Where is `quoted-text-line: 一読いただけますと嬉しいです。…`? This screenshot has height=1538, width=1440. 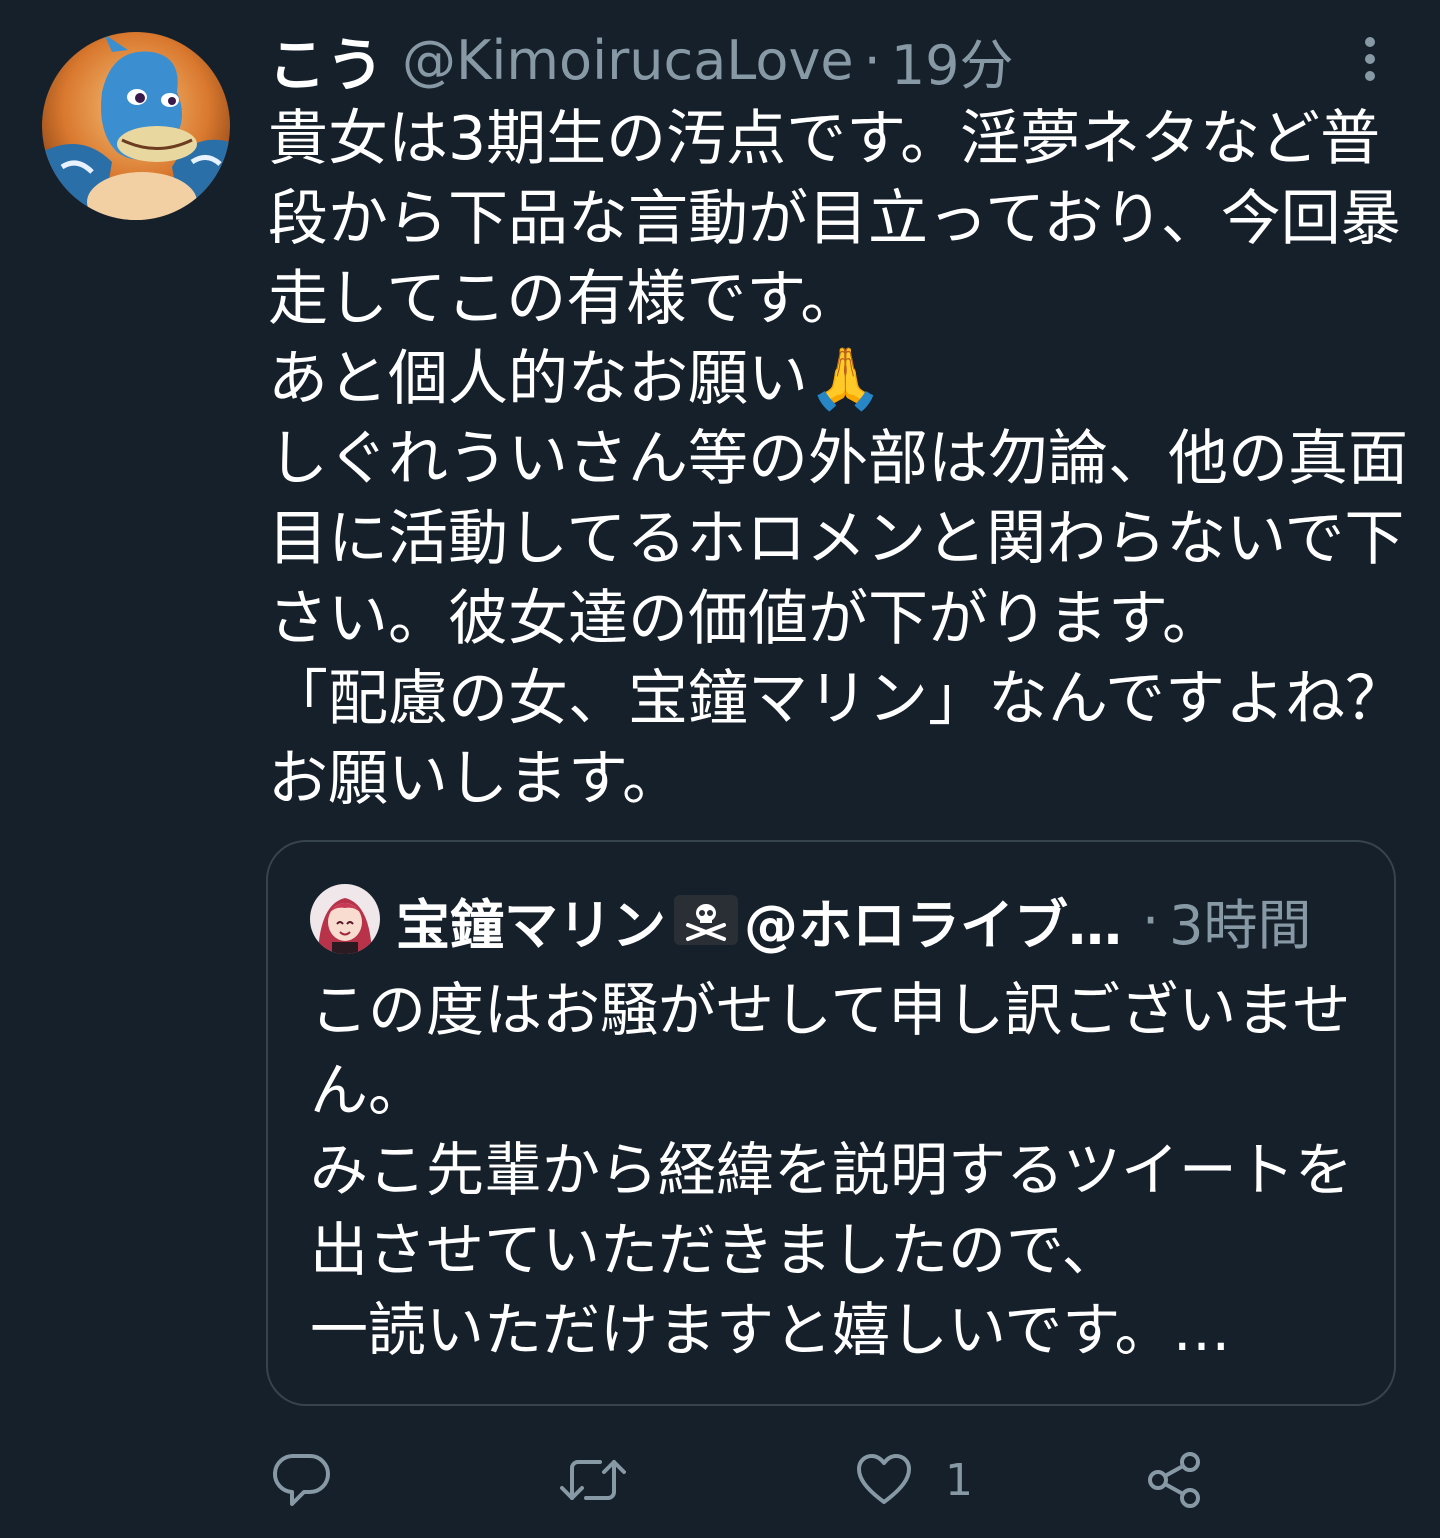 quoted-text-line: 一読いただけますと嬉しいです。… is located at coordinates (770, 1330).